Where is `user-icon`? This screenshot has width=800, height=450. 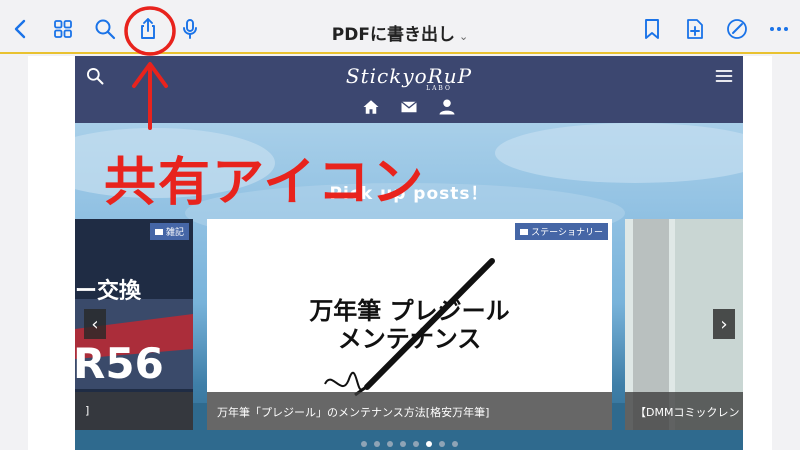
user-icon is located at coordinates (447, 107).